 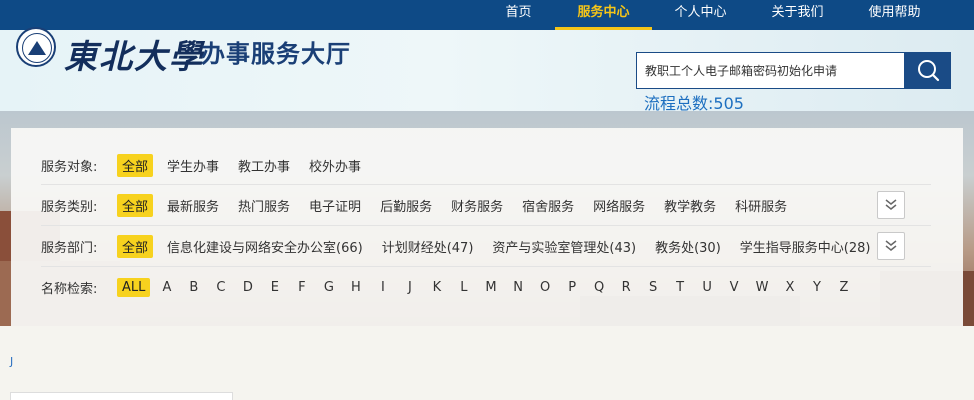 What do you see at coordinates (789, 287) in the screenshot?
I see `letter-option-x: X` at bounding box center [789, 287].